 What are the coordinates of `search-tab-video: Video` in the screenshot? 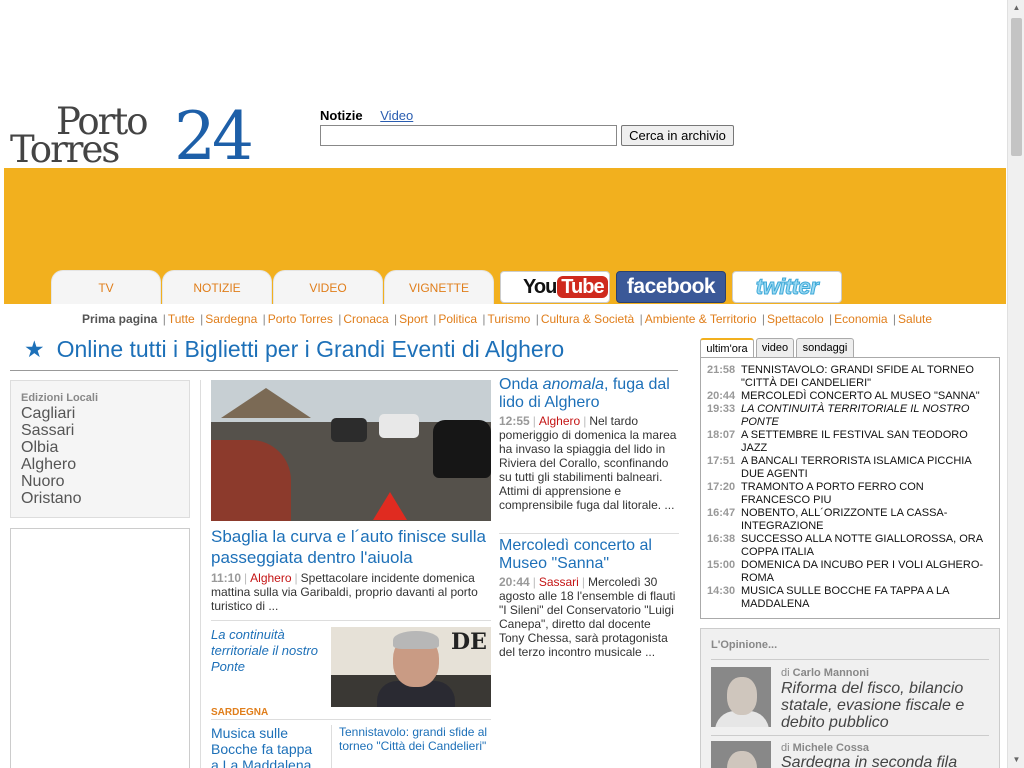 It's located at (396, 115).